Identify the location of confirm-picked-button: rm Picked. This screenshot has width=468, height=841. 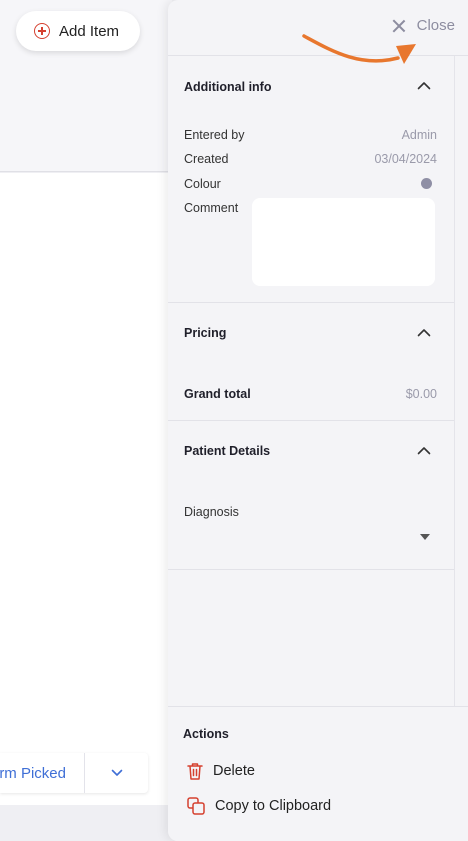
(42, 773).